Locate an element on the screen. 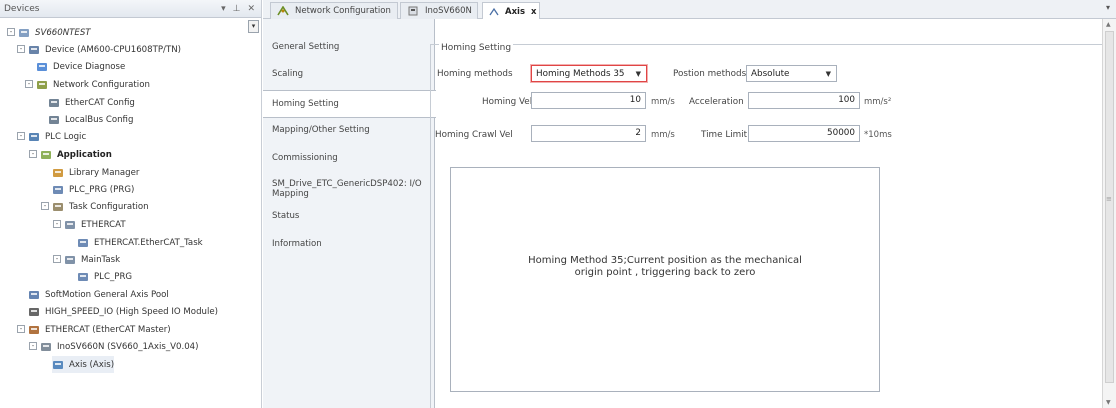  tab-axis: Axis x is located at coordinates (511, 11).